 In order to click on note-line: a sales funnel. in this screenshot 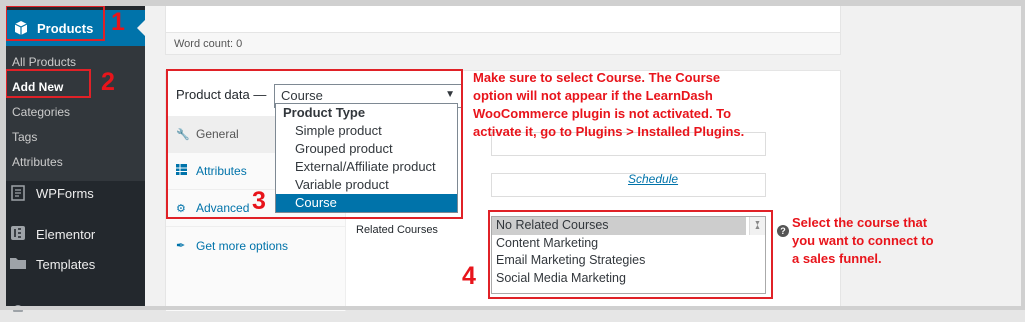, I will do `click(837, 258)`.